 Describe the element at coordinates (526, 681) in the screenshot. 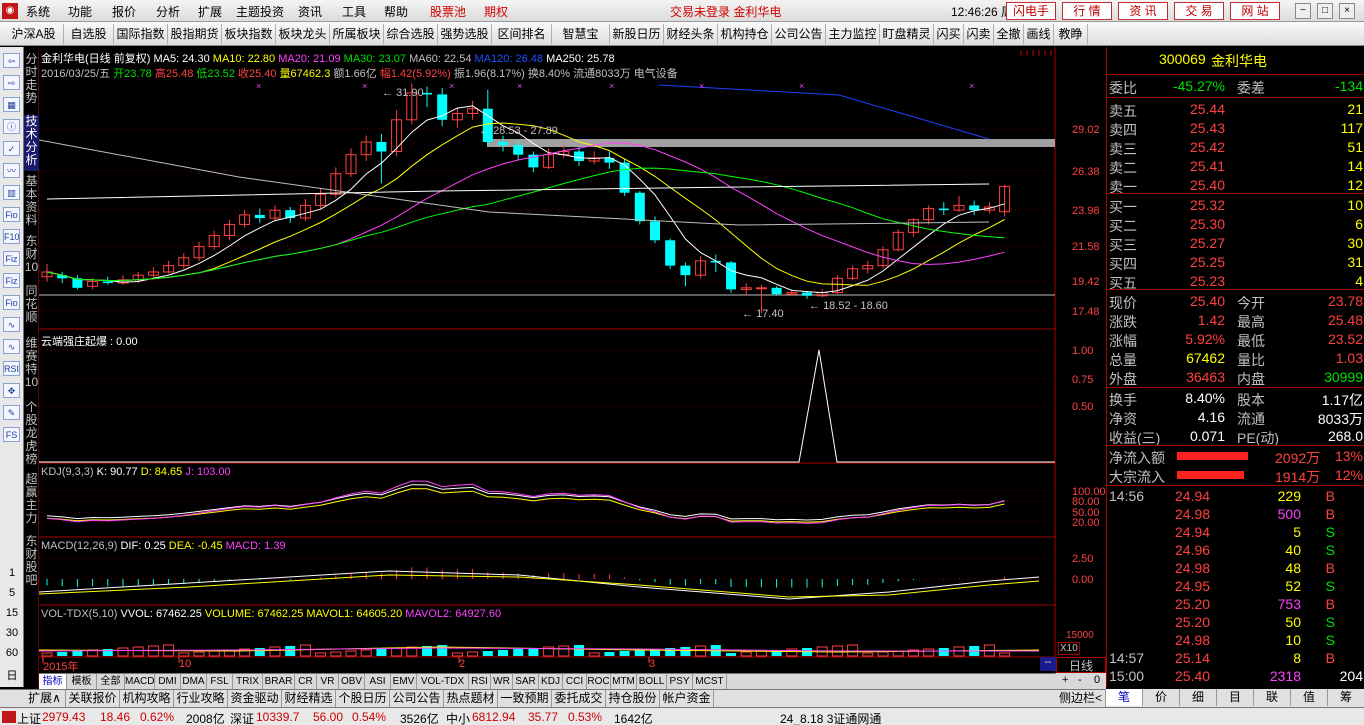

I see `indicator-tab: SAR` at that location.